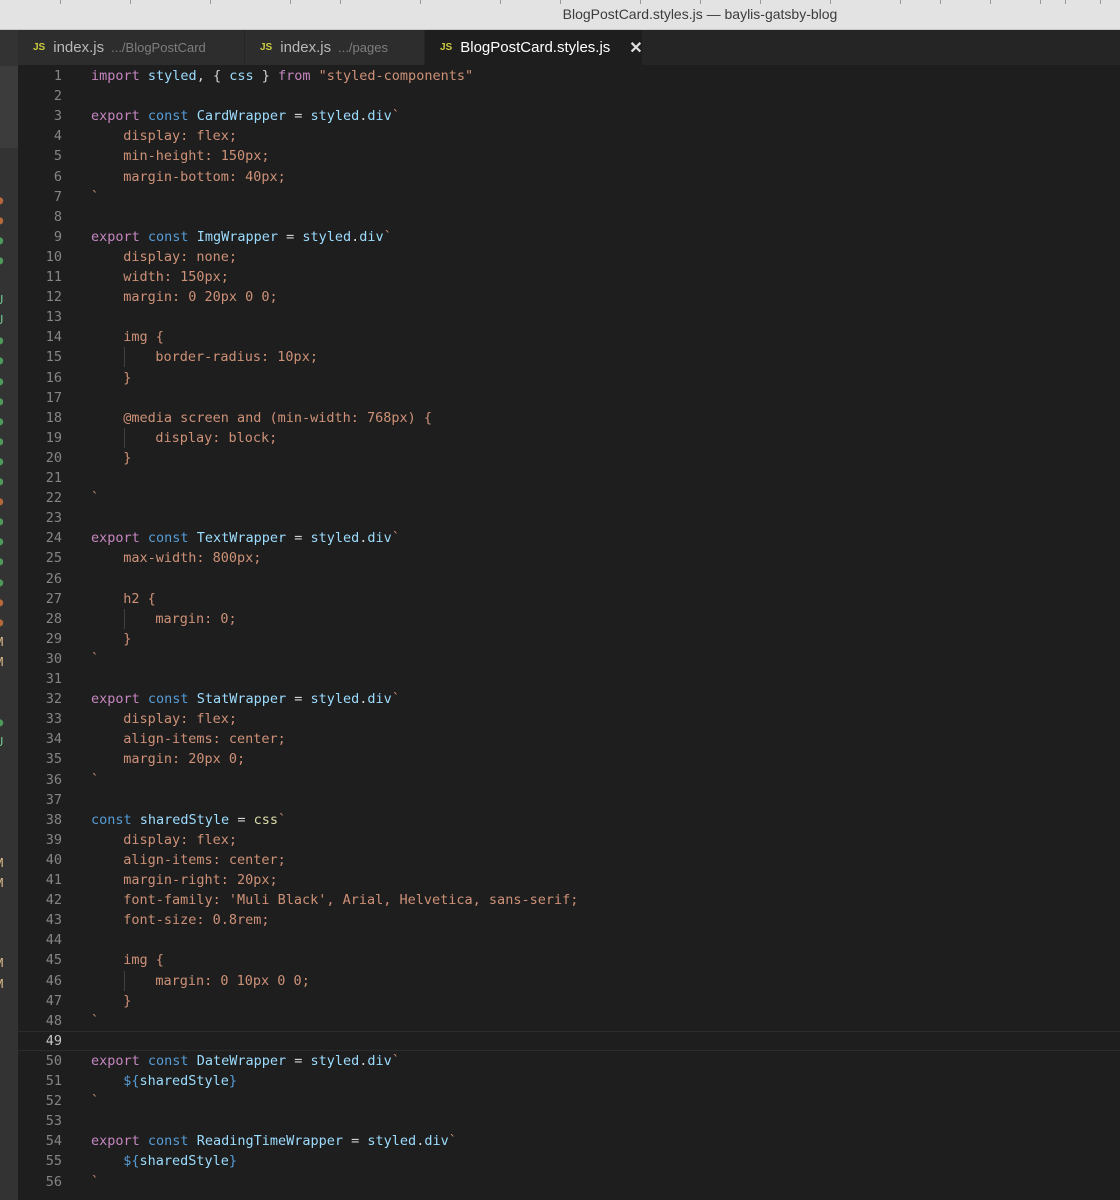  What do you see at coordinates (569, 599) in the screenshot?
I see `code-line: 27 h2 {` at bounding box center [569, 599].